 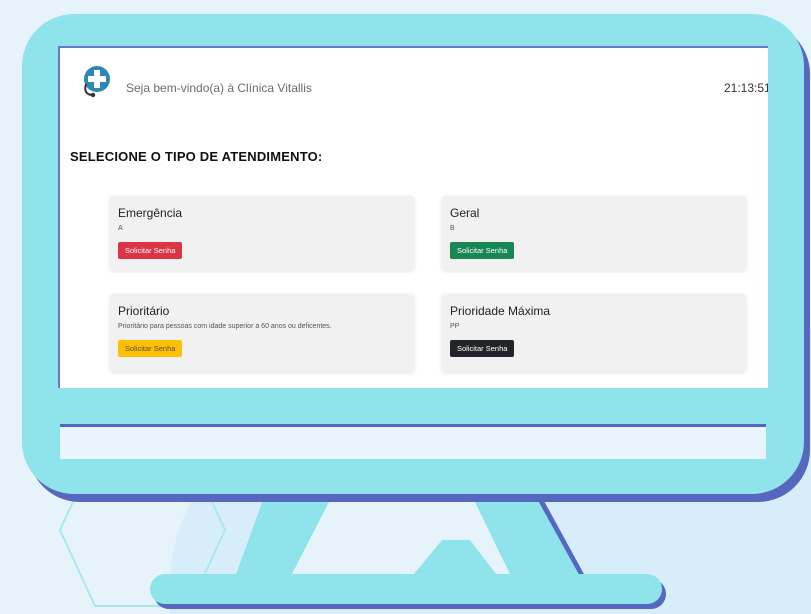 What do you see at coordinates (452, 228) in the screenshot?
I see `card-code: B` at bounding box center [452, 228].